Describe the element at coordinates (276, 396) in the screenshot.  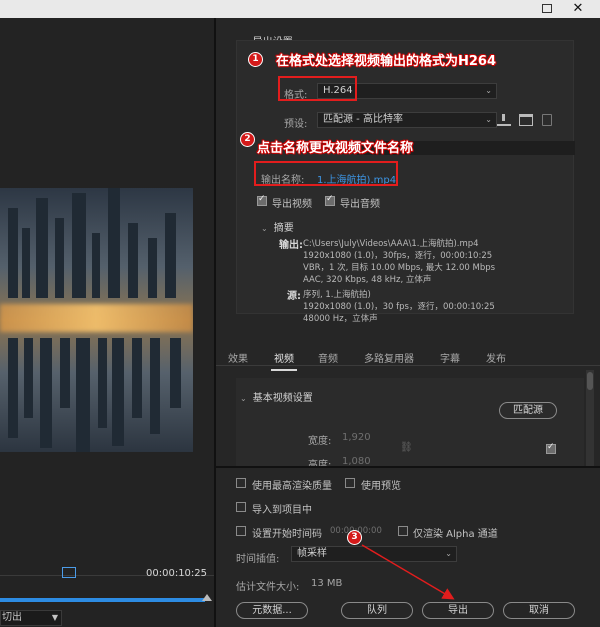
I see `basic-video-header: ⌄ 基本视频设置` at that location.